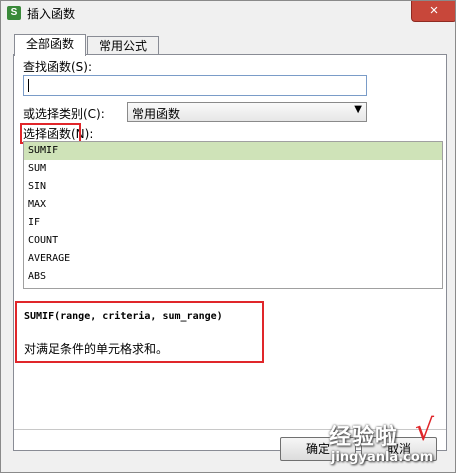 This screenshot has width=456, height=473. I want to click on list-item-sumif: SUMIF, so click(233, 151).